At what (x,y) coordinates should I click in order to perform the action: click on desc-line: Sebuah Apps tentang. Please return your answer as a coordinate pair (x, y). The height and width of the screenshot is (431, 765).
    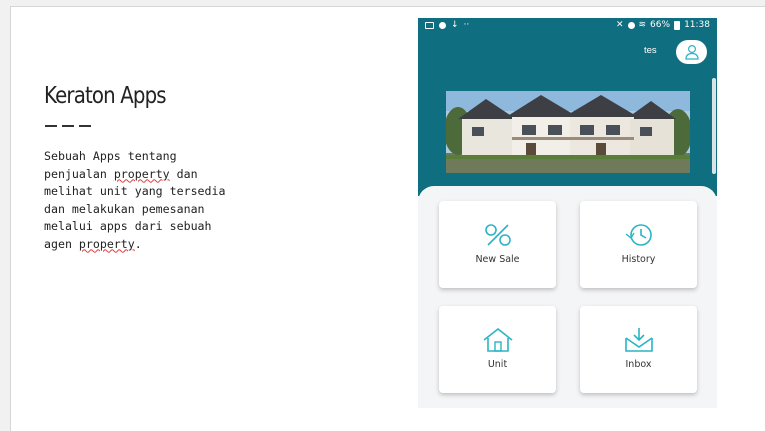
    Looking at the image, I should click on (110, 156).